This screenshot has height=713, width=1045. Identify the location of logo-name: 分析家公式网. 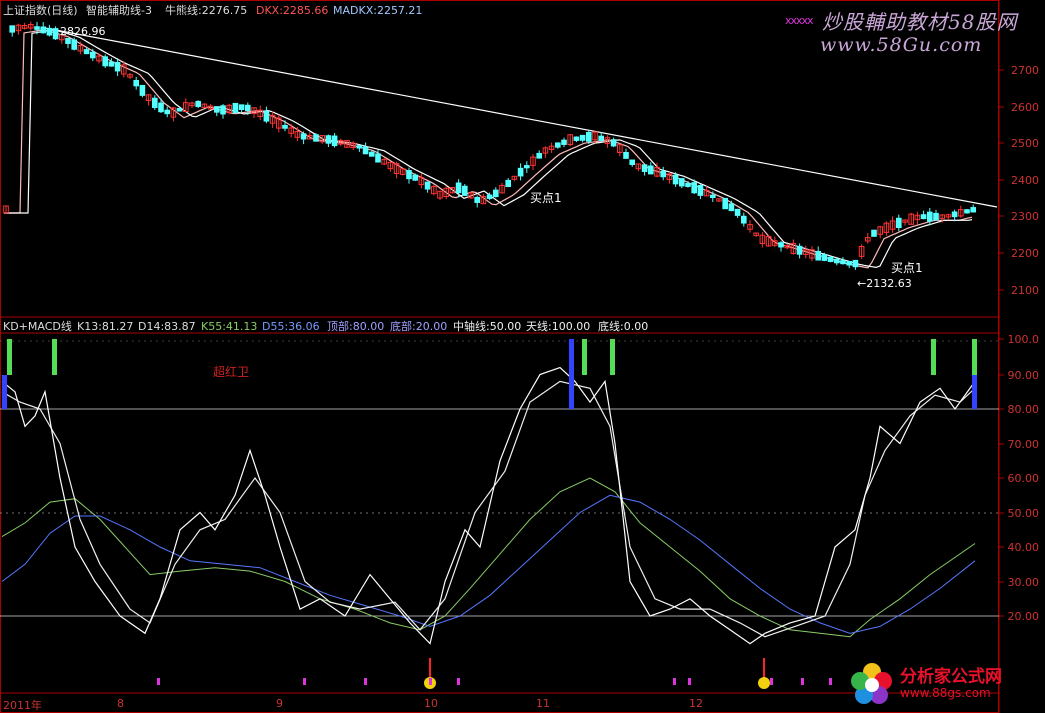
(951, 677).